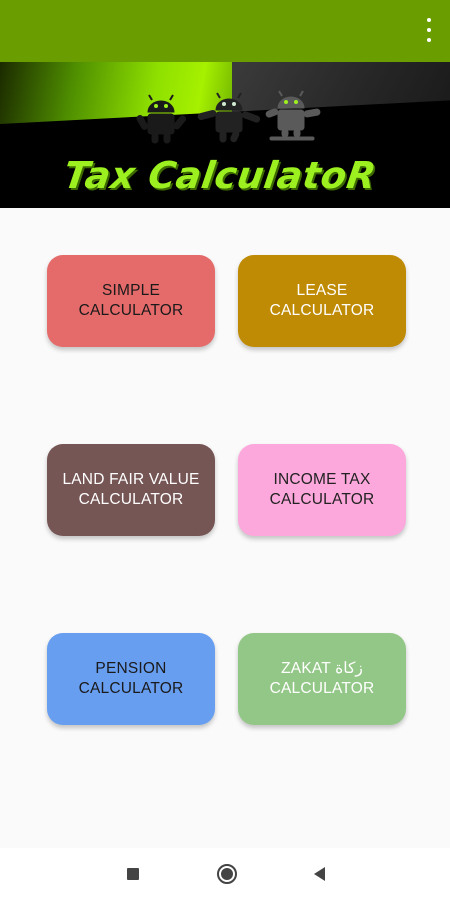  What do you see at coordinates (220, 175) in the screenshot?
I see `banner-title: Tax CalculatoR` at bounding box center [220, 175].